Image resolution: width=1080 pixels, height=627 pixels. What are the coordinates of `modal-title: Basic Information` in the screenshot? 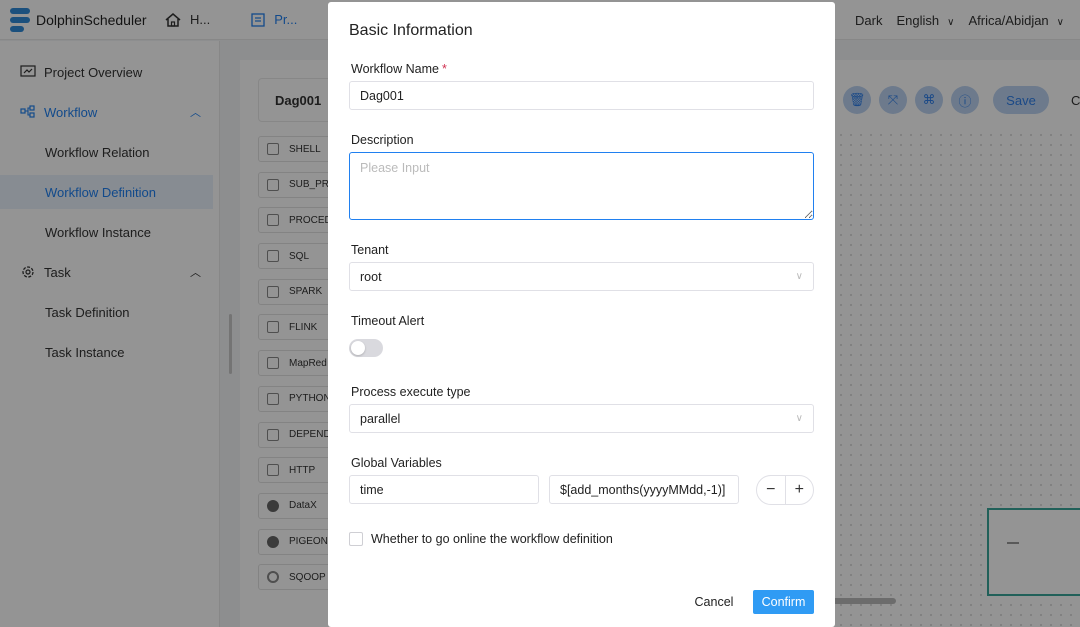 It's located at (411, 30).